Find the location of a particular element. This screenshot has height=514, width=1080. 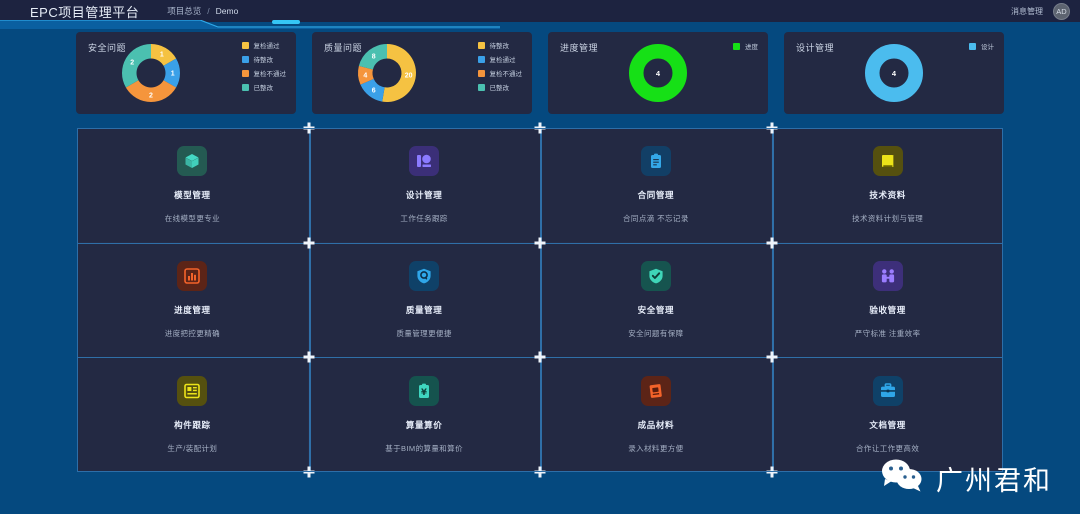

stat-card-quality-issues: 质量问题 待整改 复检通过 复检不通过 已整改 20 6 4 8 is located at coordinates (422, 73).